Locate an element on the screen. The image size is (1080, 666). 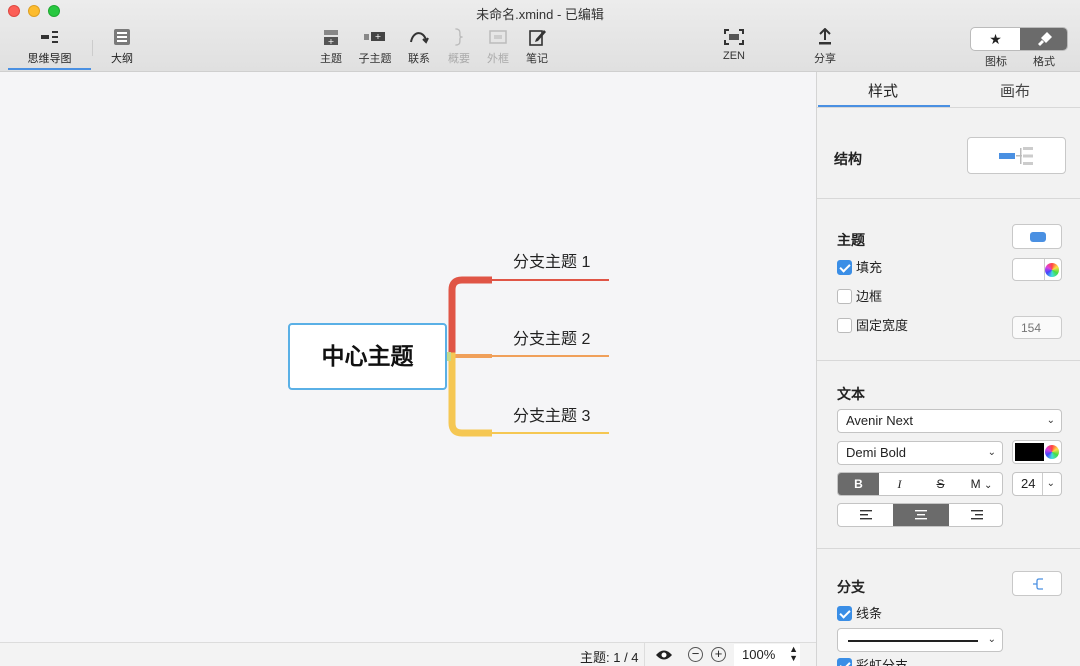
text-case-label: M is located at coordinates (975, 484).